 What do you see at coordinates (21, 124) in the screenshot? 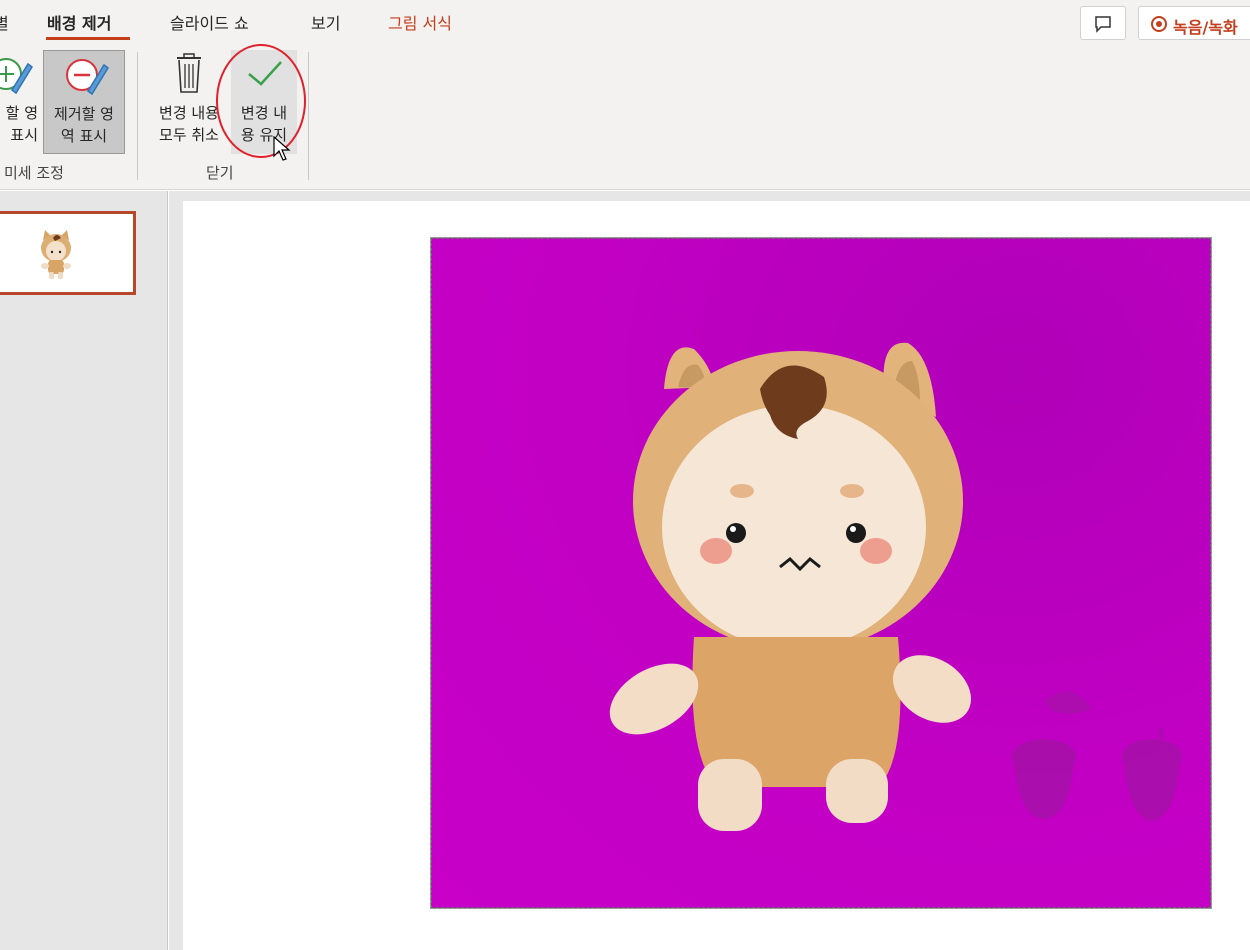
I see `mark-keep-label: 할 영 표시` at bounding box center [21, 124].